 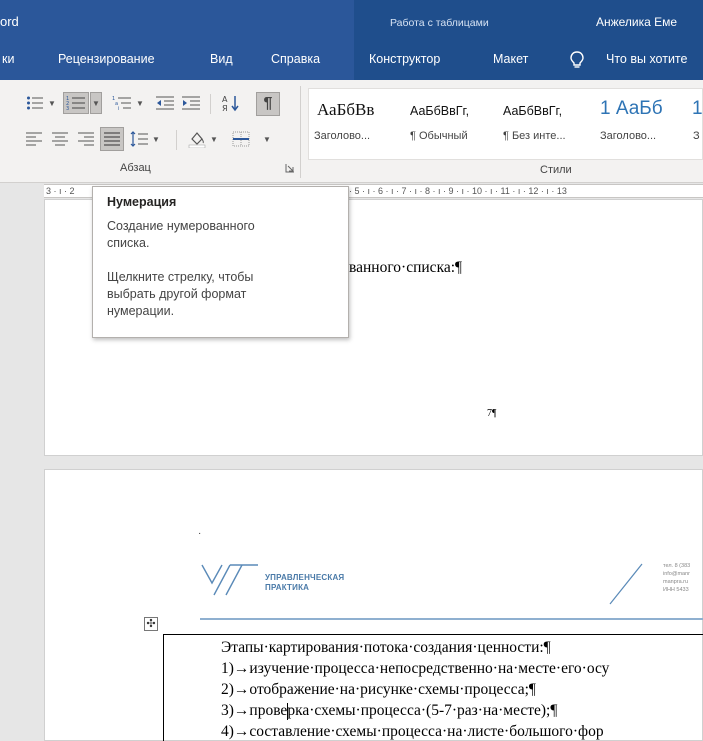 I want to click on text-cursor, so click(x=287, y=711).